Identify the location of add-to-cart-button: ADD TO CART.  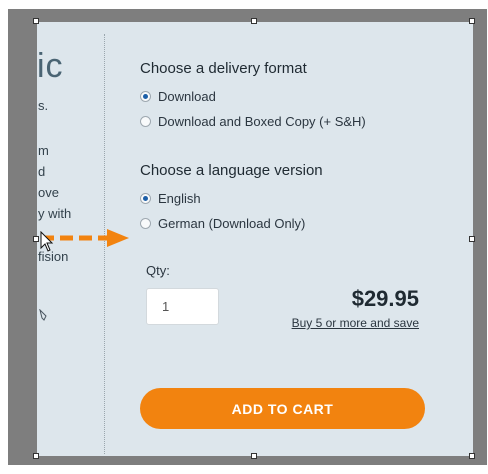
(282, 408).